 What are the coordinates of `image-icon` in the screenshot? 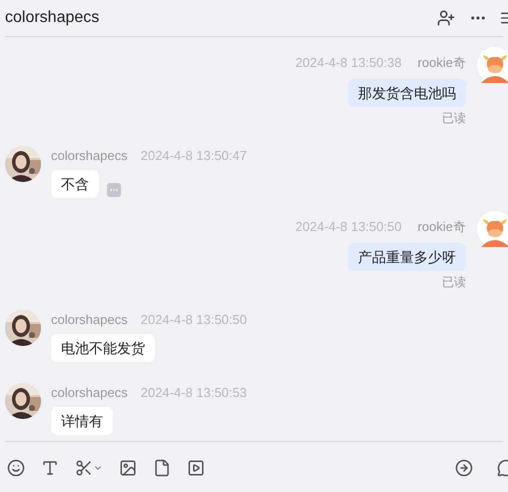 It's located at (128, 468).